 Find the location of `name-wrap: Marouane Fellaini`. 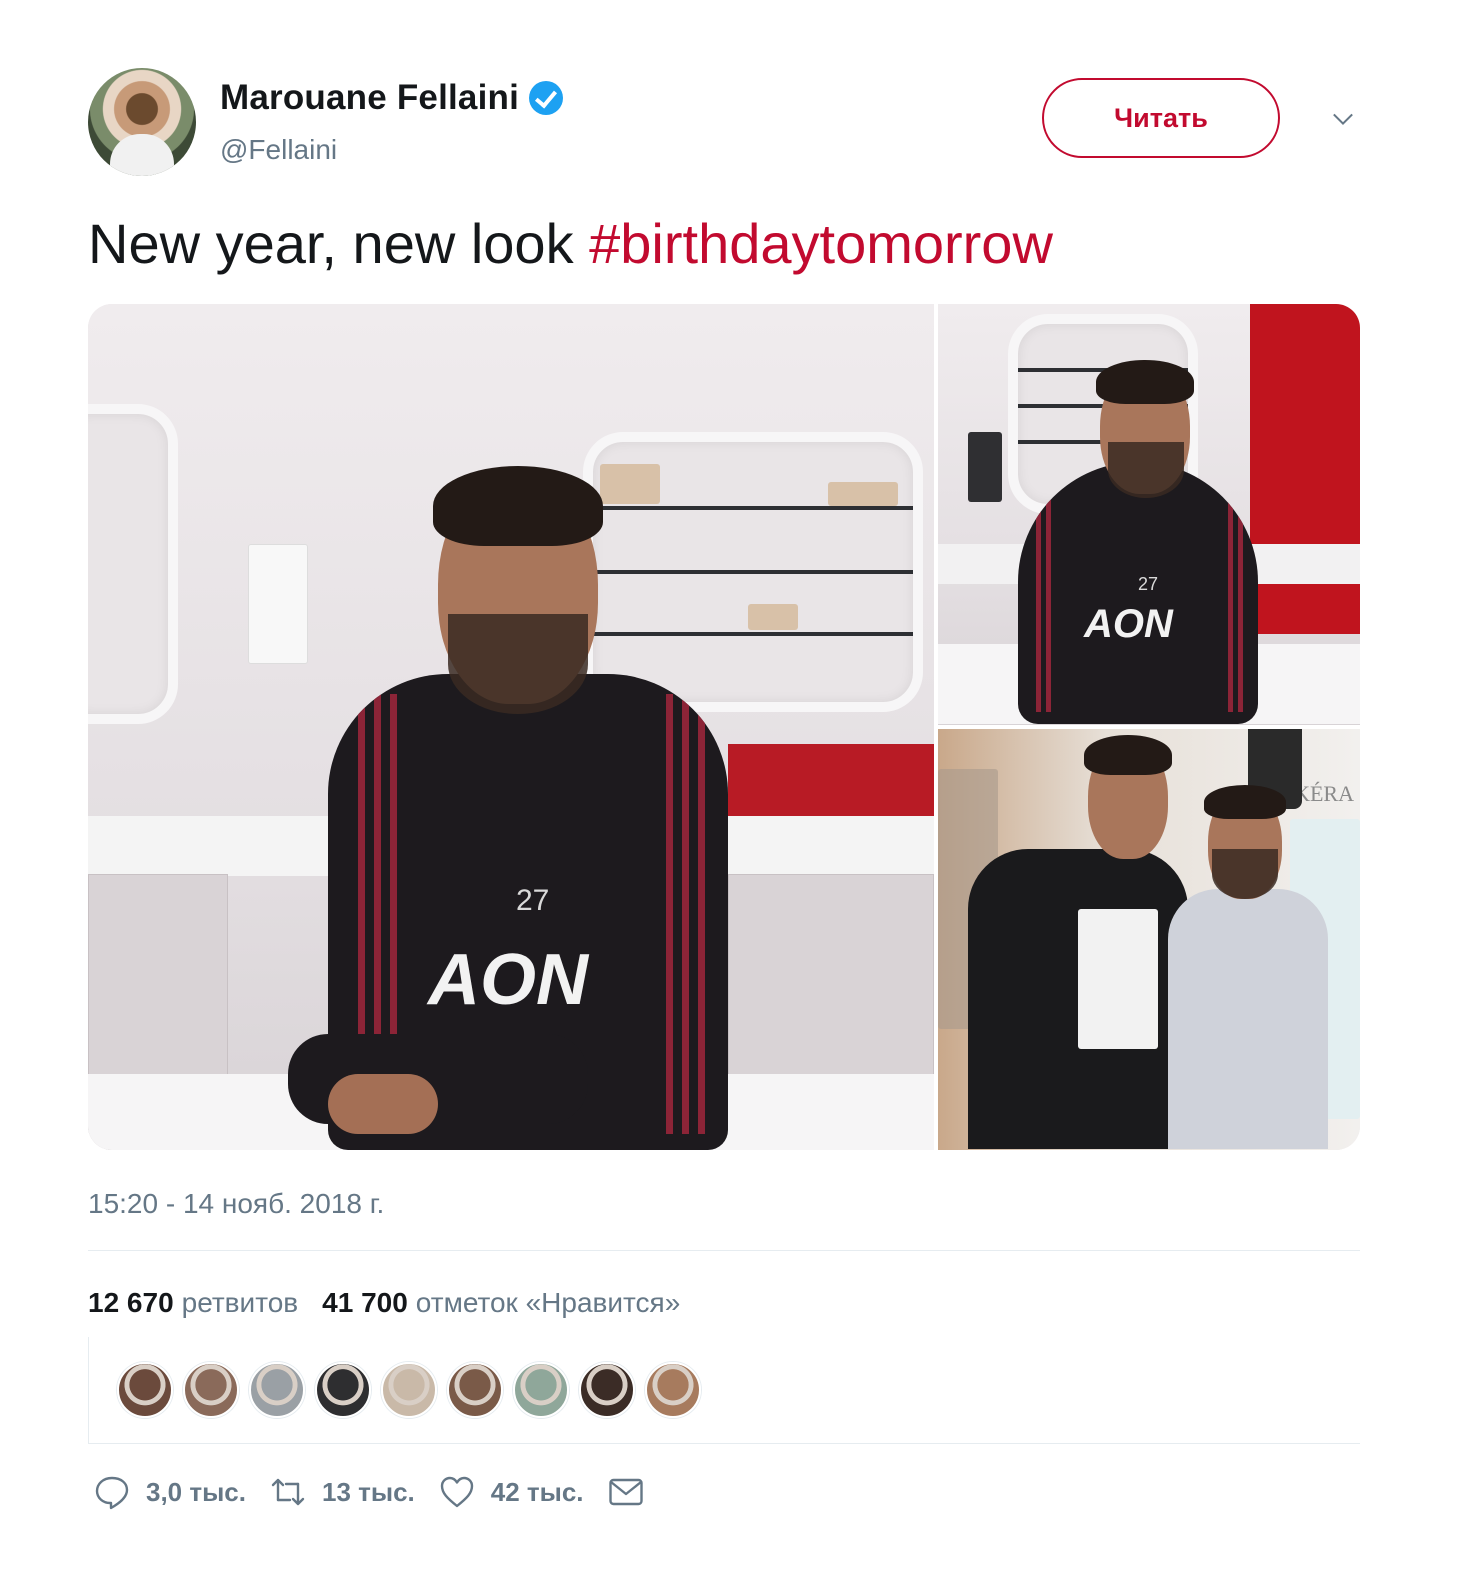

name-wrap: Marouane Fellaini is located at coordinates (392, 98).